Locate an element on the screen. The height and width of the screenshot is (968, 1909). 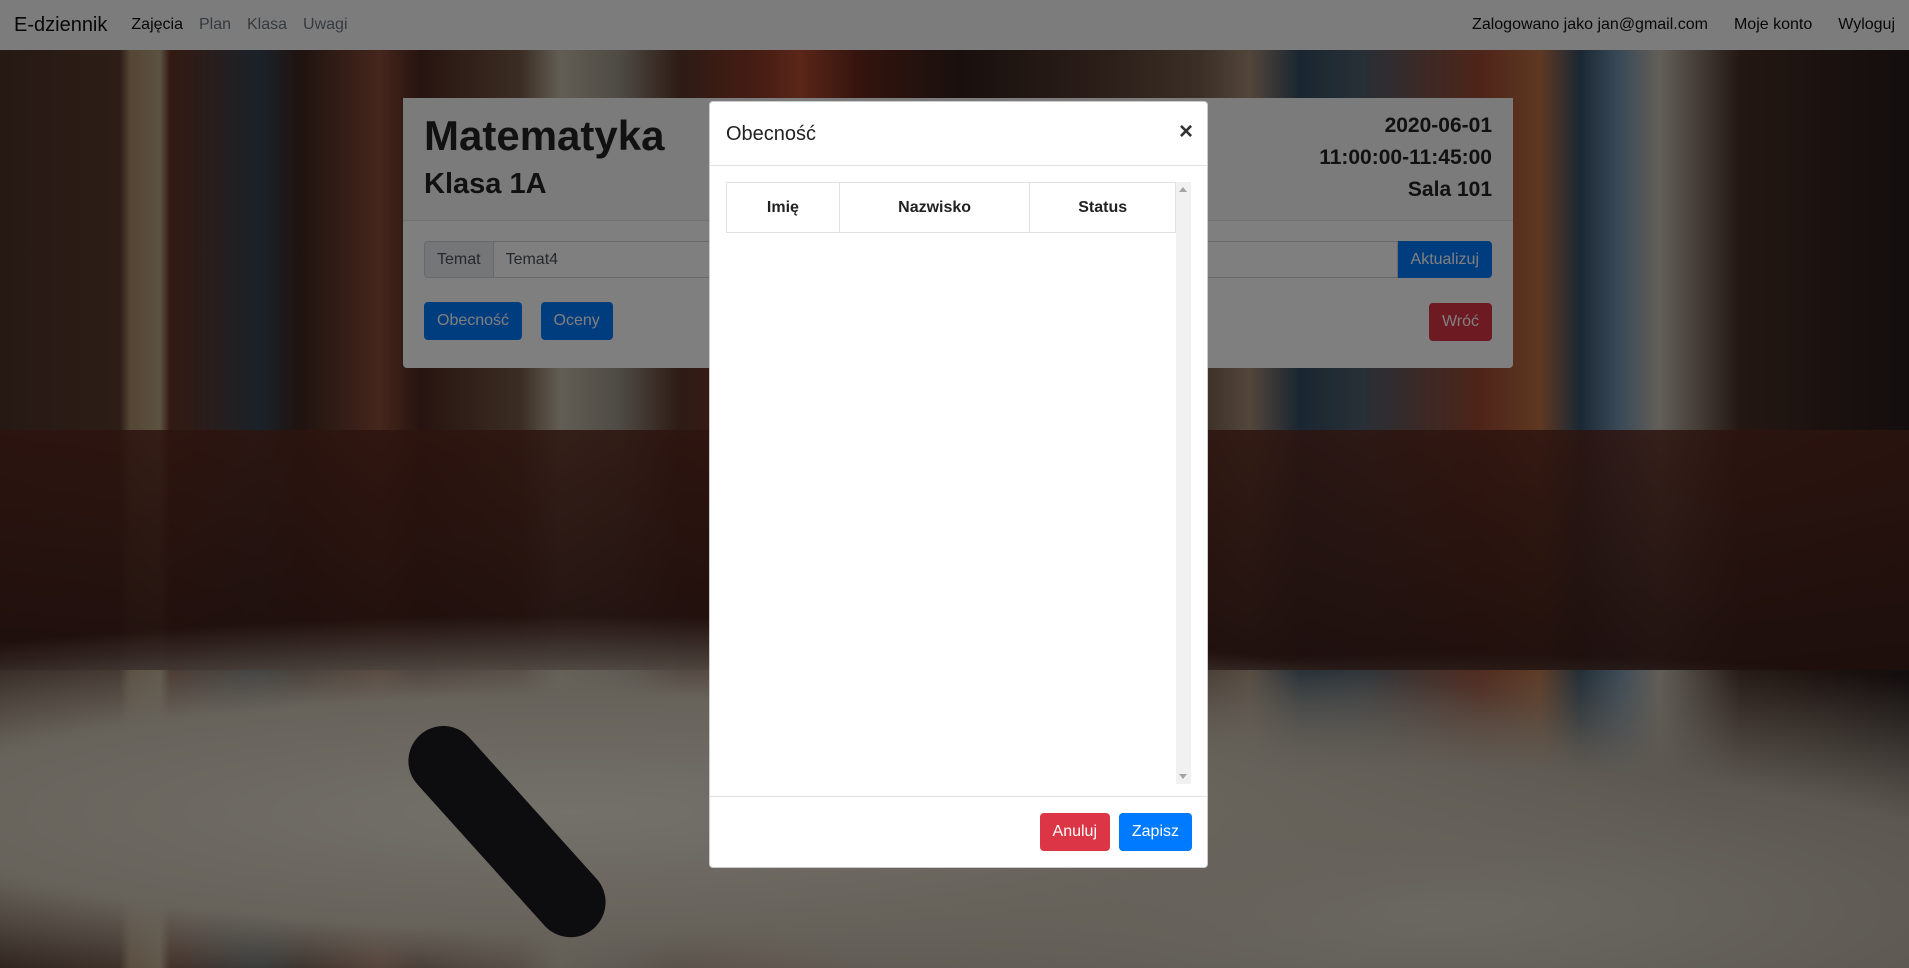
scroll-down-arrow-icon is located at coordinates (1183, 776).